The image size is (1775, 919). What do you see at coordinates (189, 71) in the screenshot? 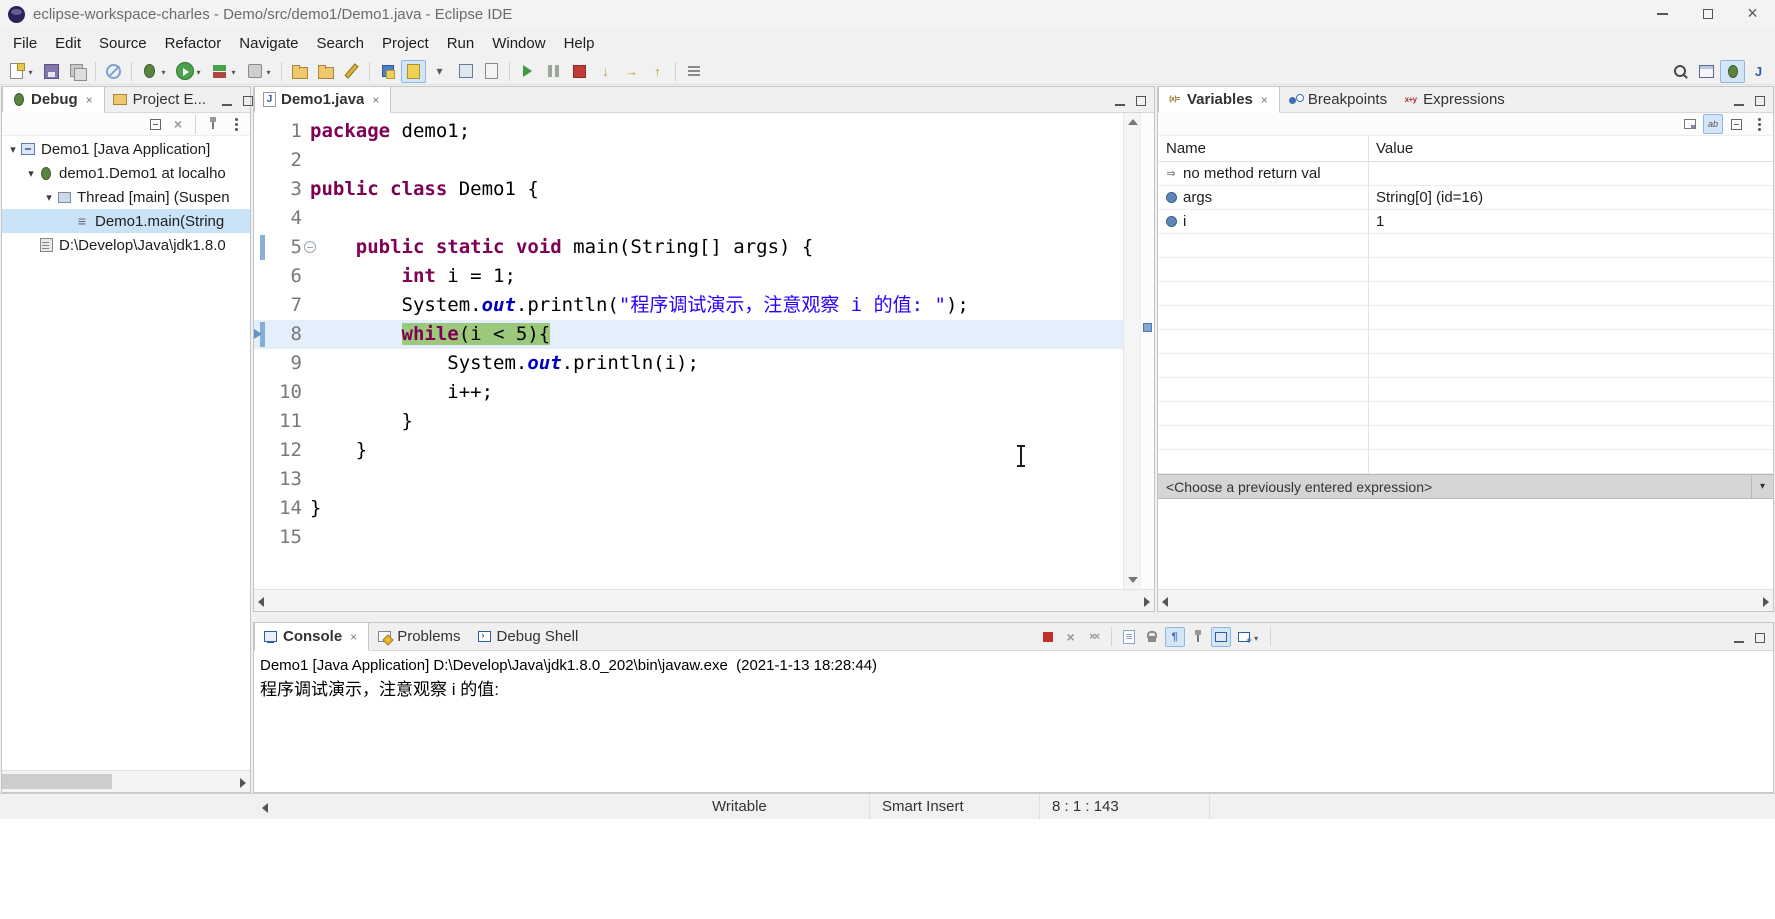
I see `run-button` at bounding box center [189, 71].